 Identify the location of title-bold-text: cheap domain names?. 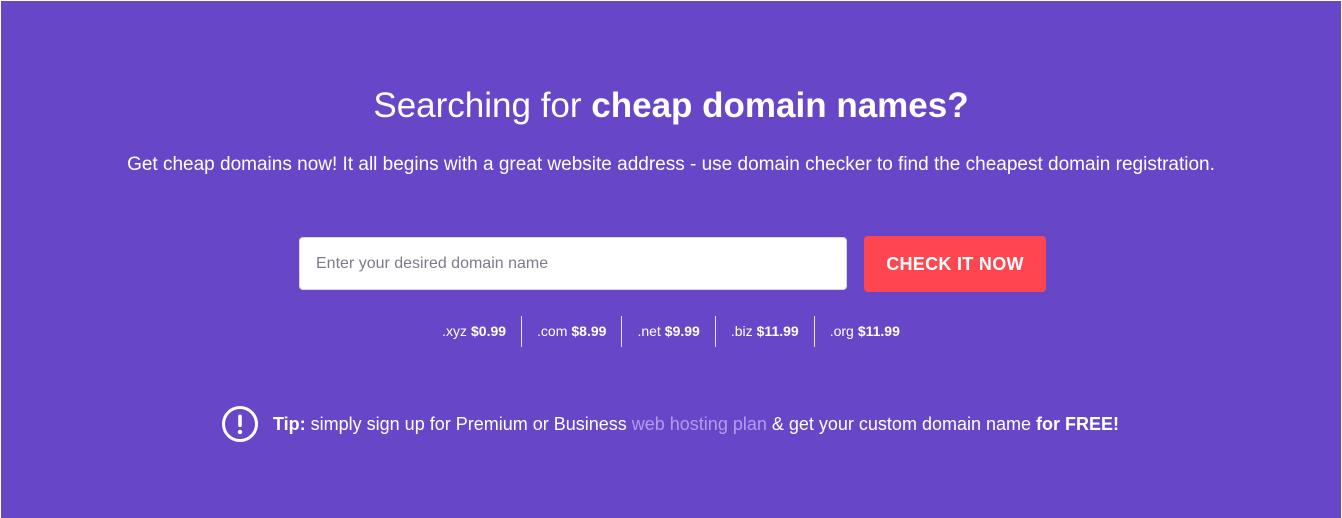
(780, 105).